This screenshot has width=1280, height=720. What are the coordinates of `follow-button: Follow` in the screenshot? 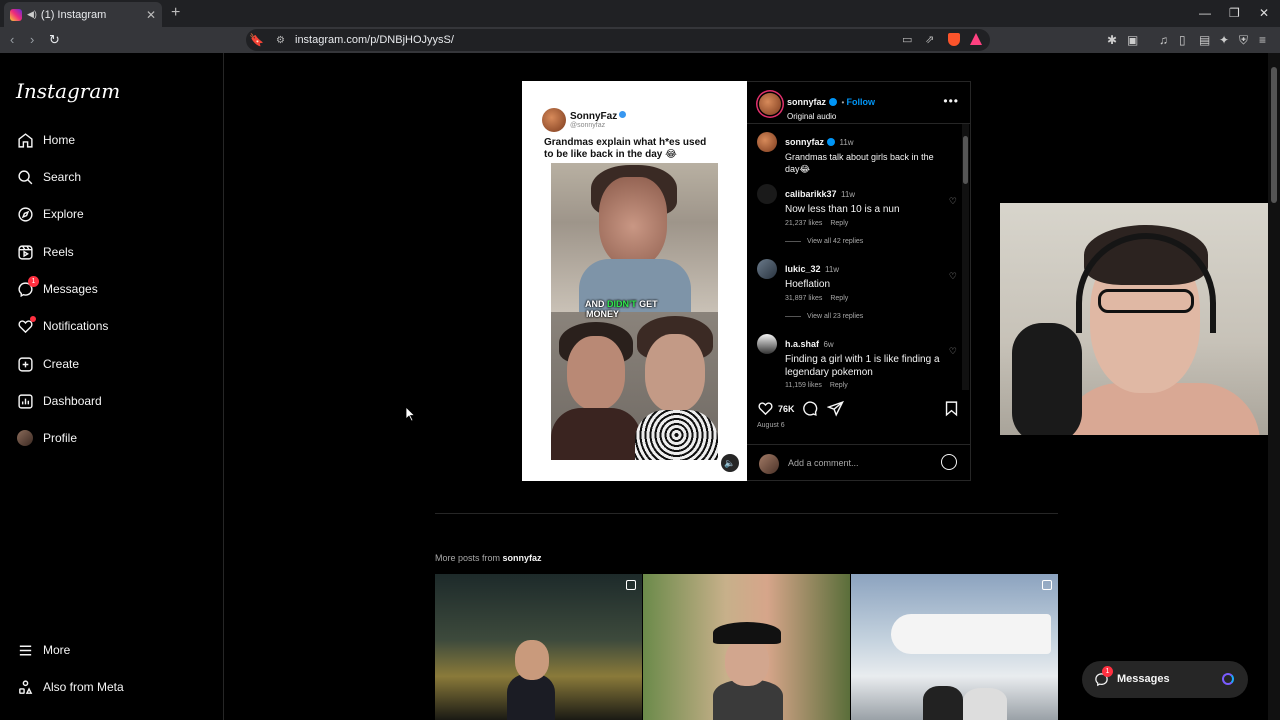 It's located at (861, 102).